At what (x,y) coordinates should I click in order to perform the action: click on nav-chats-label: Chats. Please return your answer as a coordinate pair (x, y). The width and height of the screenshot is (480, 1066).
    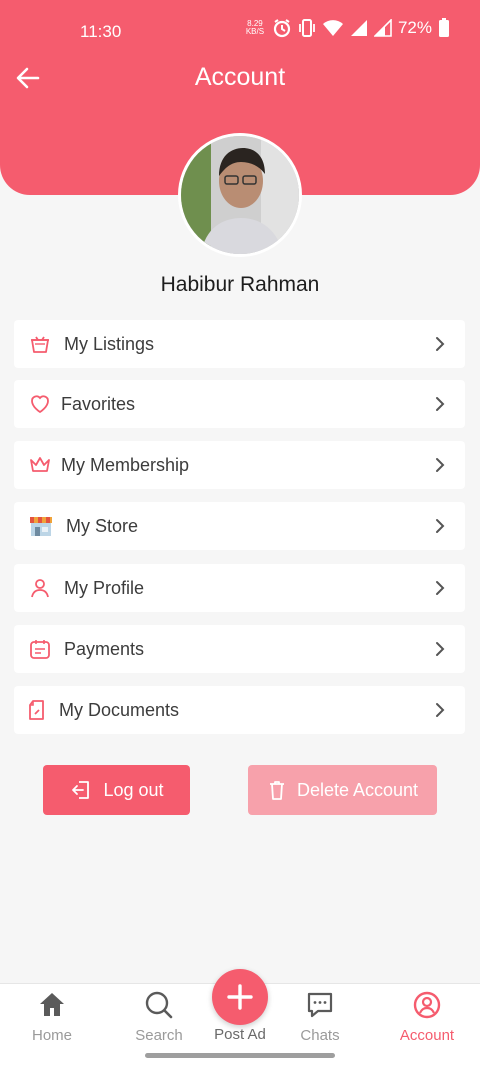
    Looking at the image, I should click on (320, 1035).